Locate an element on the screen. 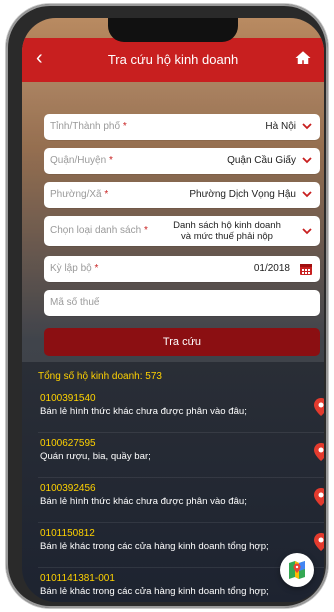 The width and height of the screenshot is (334, 612). period-value: 01/2018 is located at coordinates (271, 268).